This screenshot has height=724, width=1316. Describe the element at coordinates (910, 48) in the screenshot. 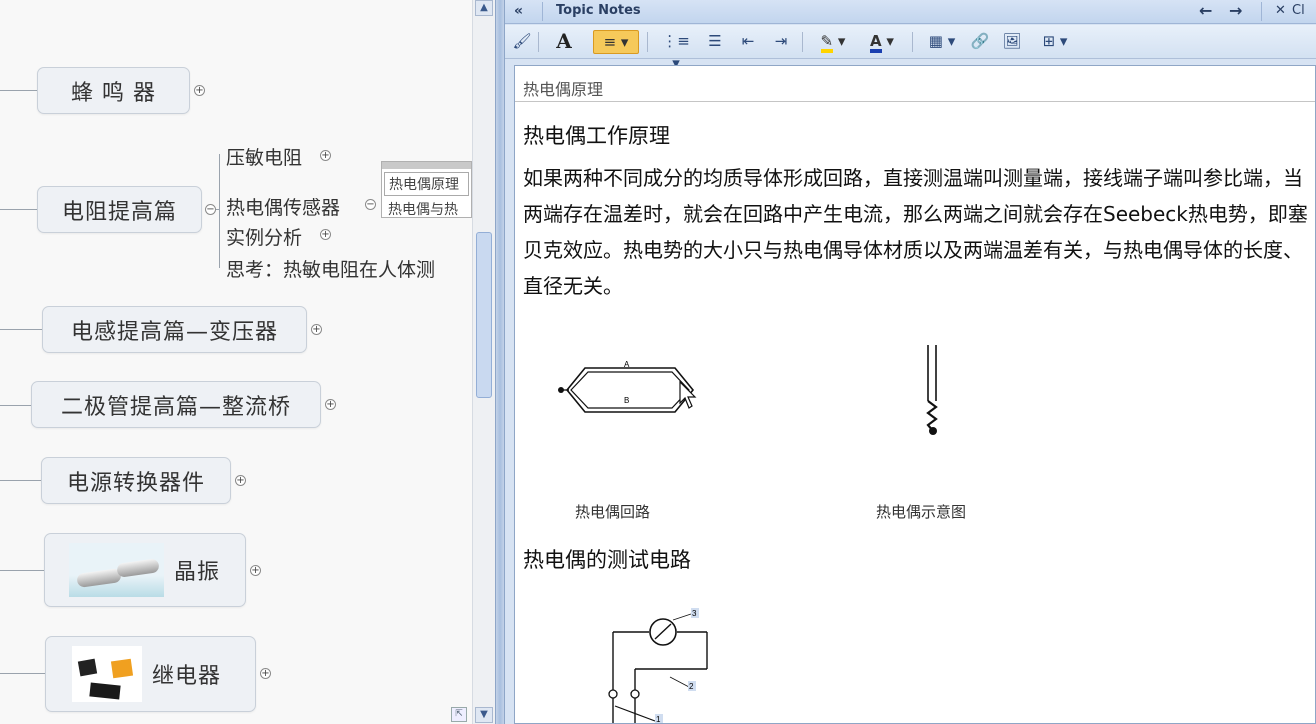

I see `formatting-toolbar: 🖌 A ≡ ▾ ⋮≡ ▾ ☰ ⇤ ⇥ ✎ ▾ A ▾ ▦ ▾ 🔗 🖼 ⊞ ▾` at that location.